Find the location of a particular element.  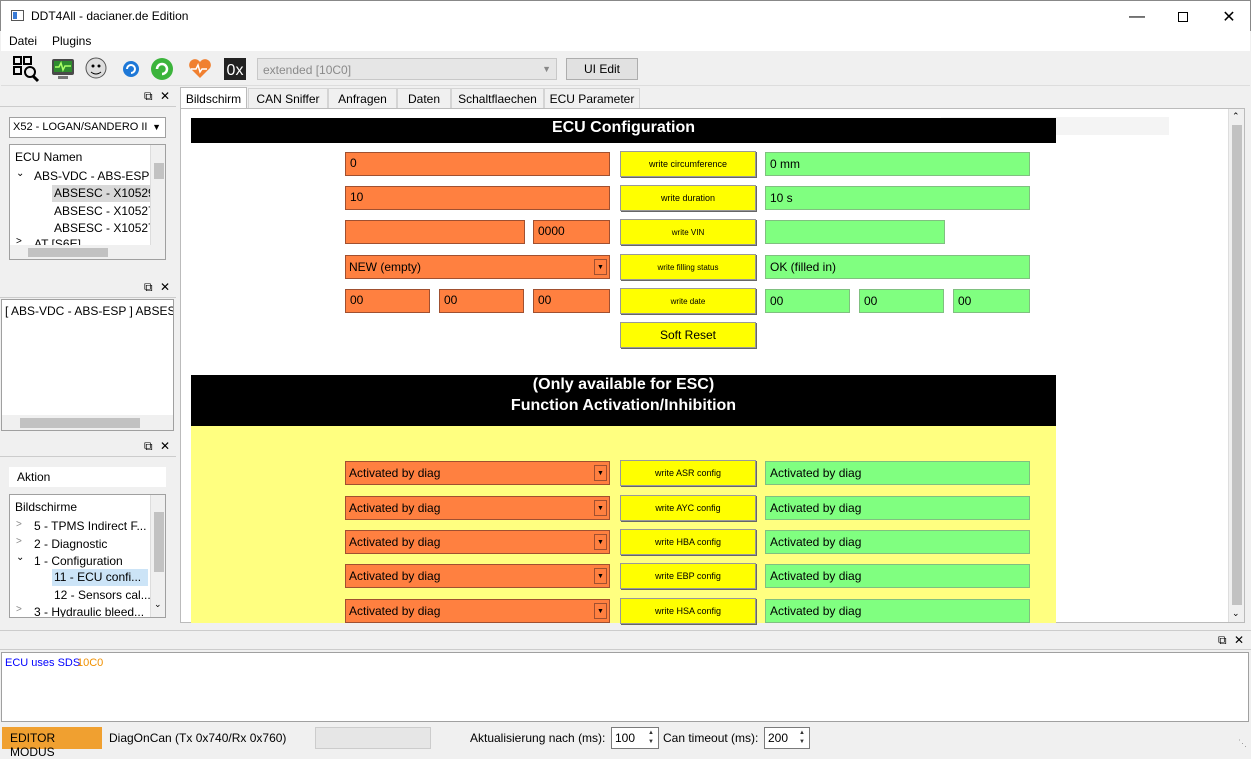

menu-plugins: Plugins is located at coordinates (71, 41).